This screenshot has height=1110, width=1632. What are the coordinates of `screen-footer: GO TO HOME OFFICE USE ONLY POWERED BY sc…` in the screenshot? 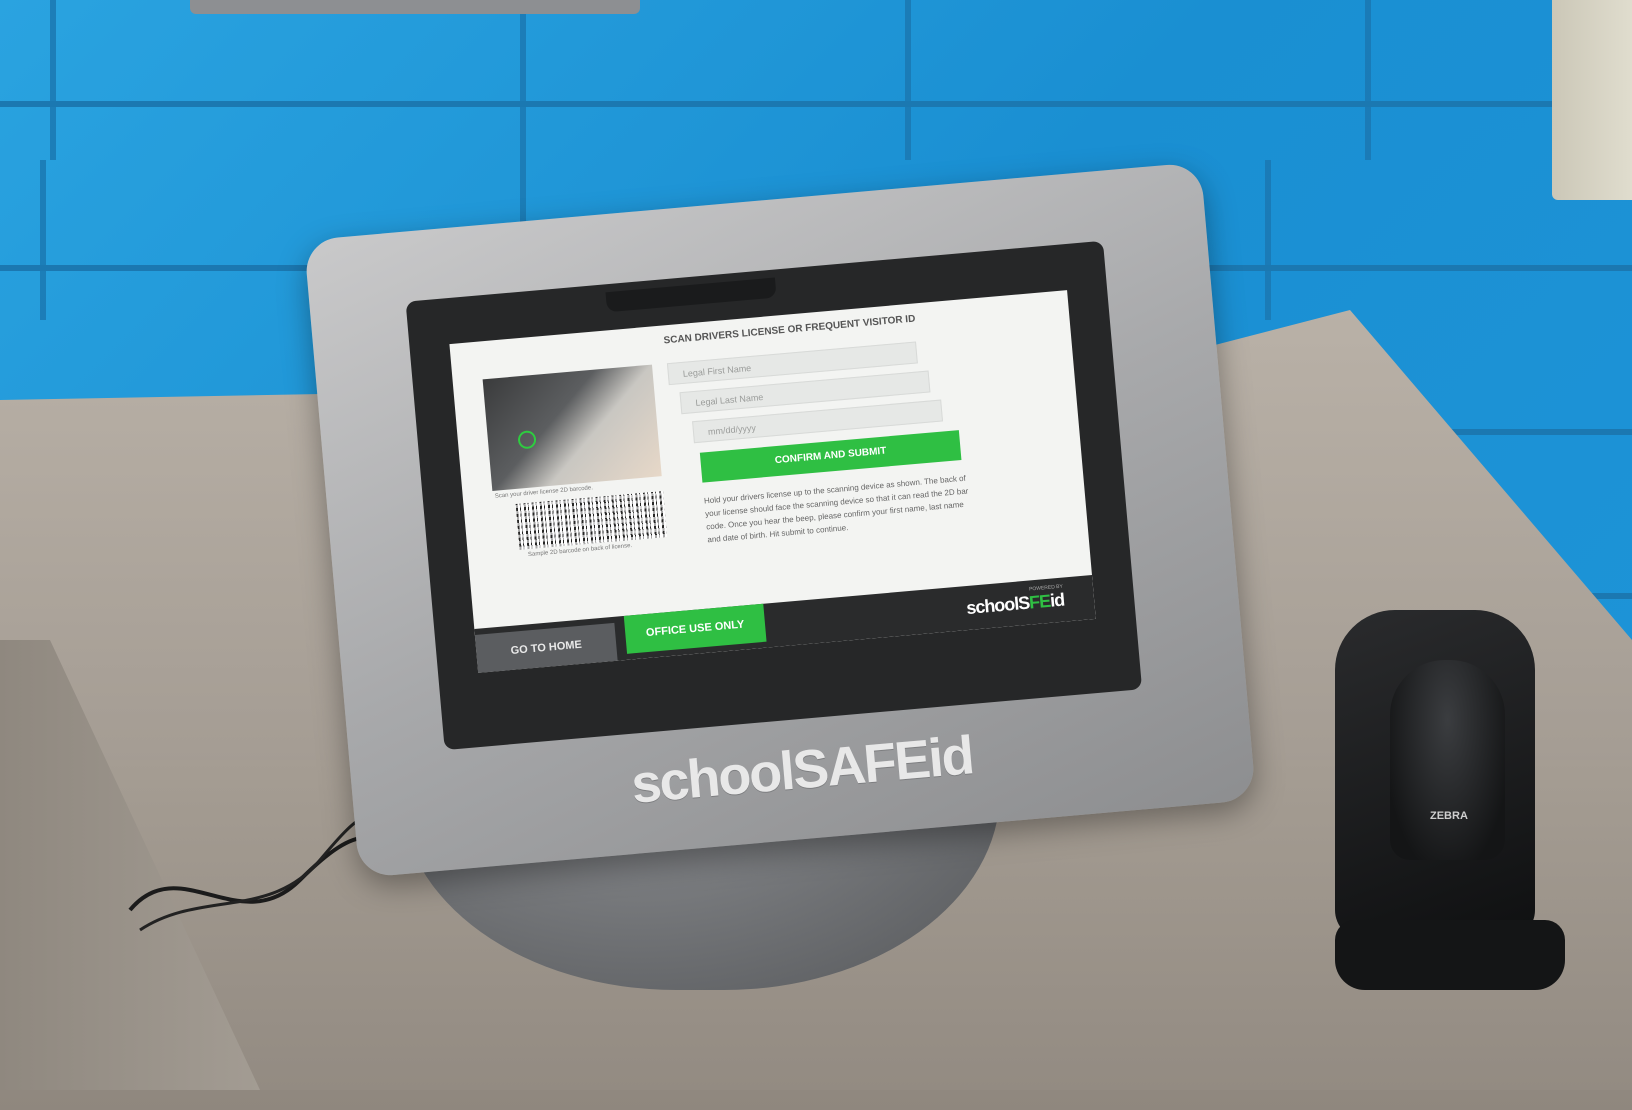 It's located at (785, 624).